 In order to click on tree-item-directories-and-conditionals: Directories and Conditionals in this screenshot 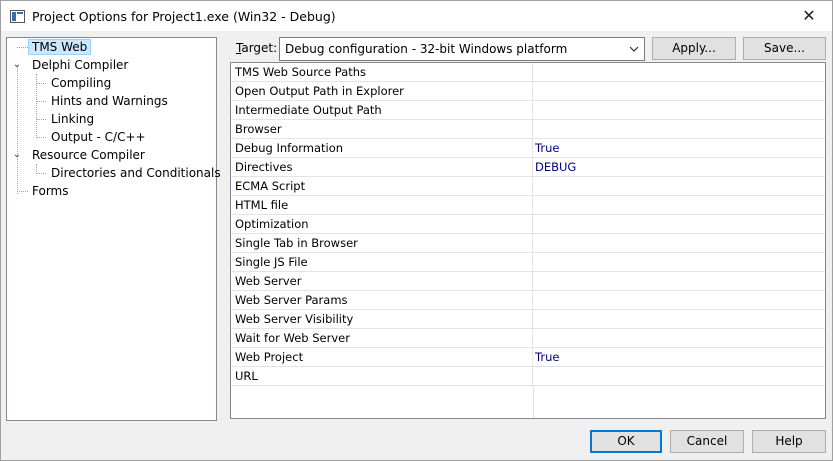, I will do `click(136, 173)`.